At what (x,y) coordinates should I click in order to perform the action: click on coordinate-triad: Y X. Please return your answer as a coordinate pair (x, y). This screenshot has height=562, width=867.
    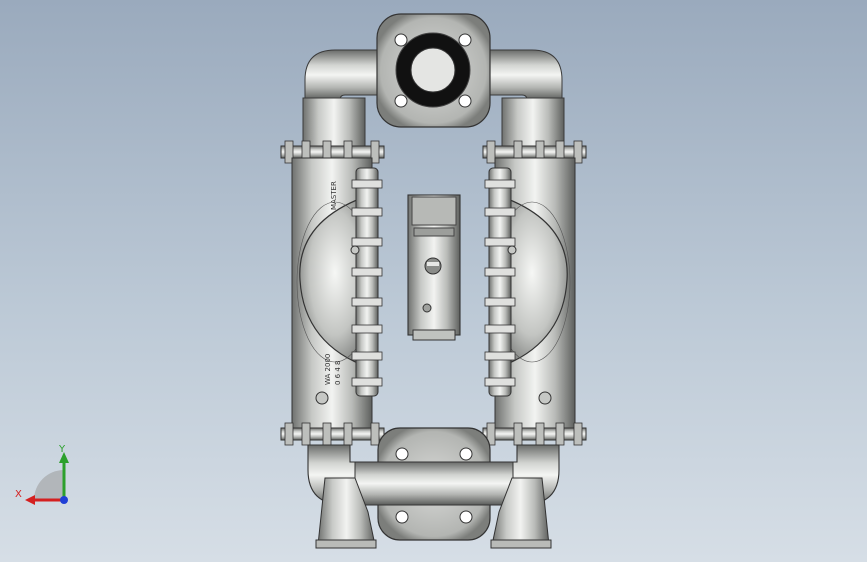
    Looking at the image, I should click on (42, 474).